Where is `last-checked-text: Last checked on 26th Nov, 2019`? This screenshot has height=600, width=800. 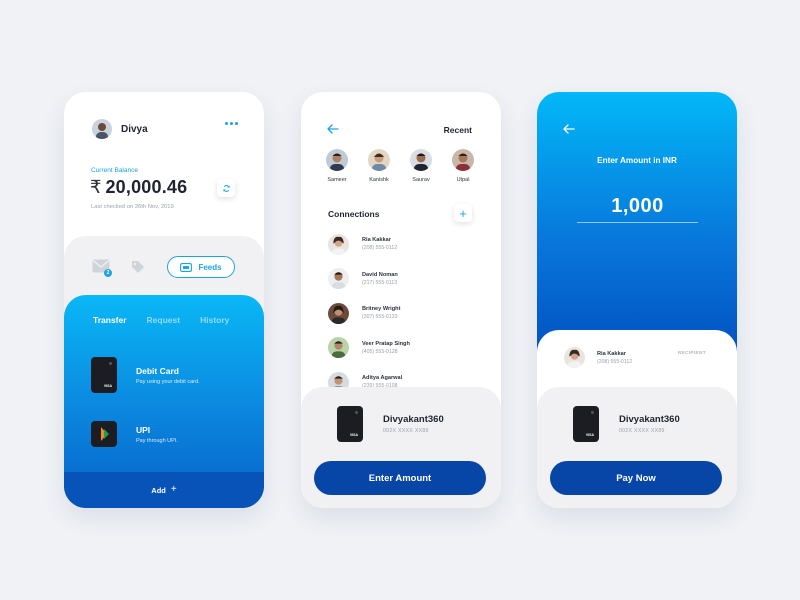
last-checked-text: Last checked on 26th Nov, 2019 is located at coordinates (132, 207).